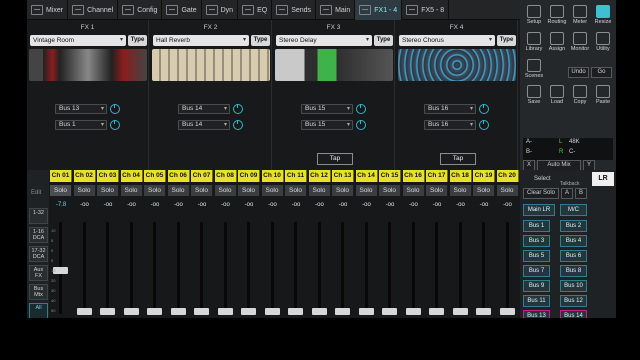 Image resolution: width=640 pixels, height=360 pixels. What do you see at coordinates (336, 10) in the screenshot?
I see `tab-main: Main` at bounding box center [336, 10].